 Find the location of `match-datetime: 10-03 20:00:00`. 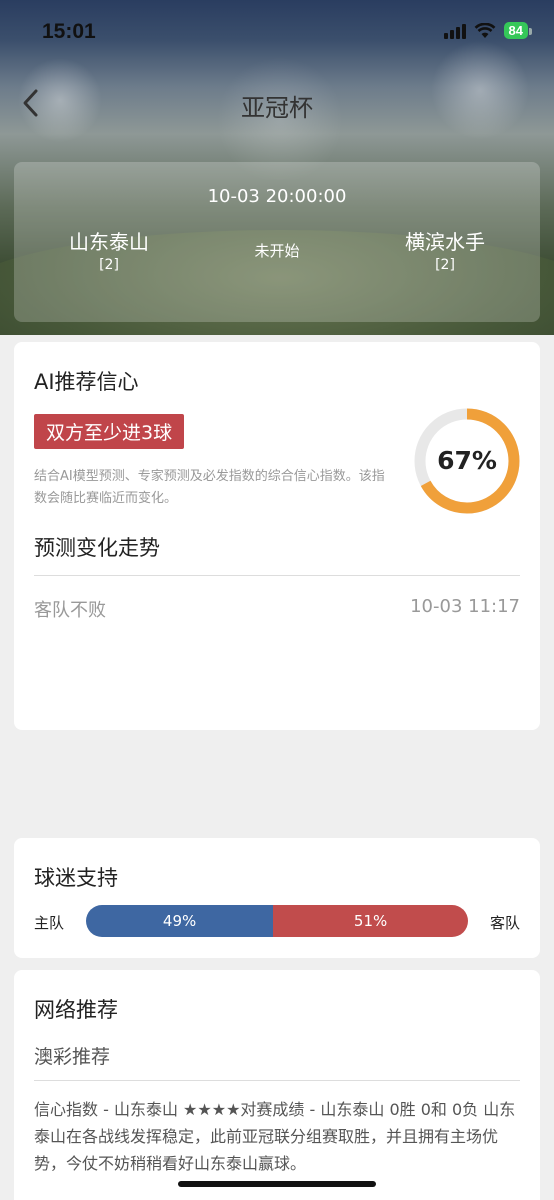

match-datetime: 10-03 20:00:00 is located at coordinates (277, 196).